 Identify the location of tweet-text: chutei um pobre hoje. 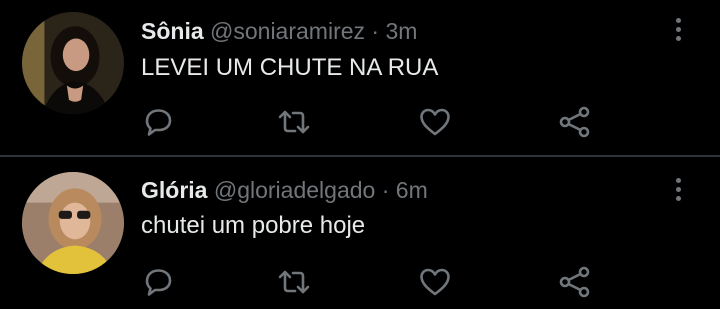
(253, 225).